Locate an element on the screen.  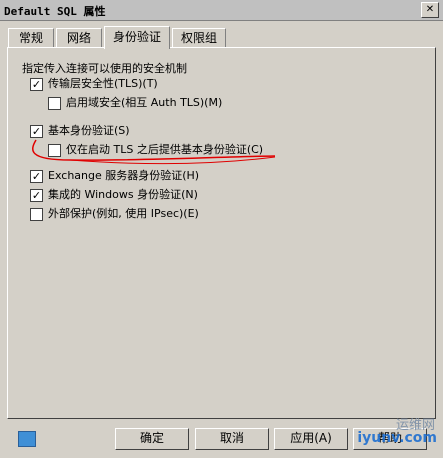
basic-after-tls-checkbox is located at coordinates (54, 150).